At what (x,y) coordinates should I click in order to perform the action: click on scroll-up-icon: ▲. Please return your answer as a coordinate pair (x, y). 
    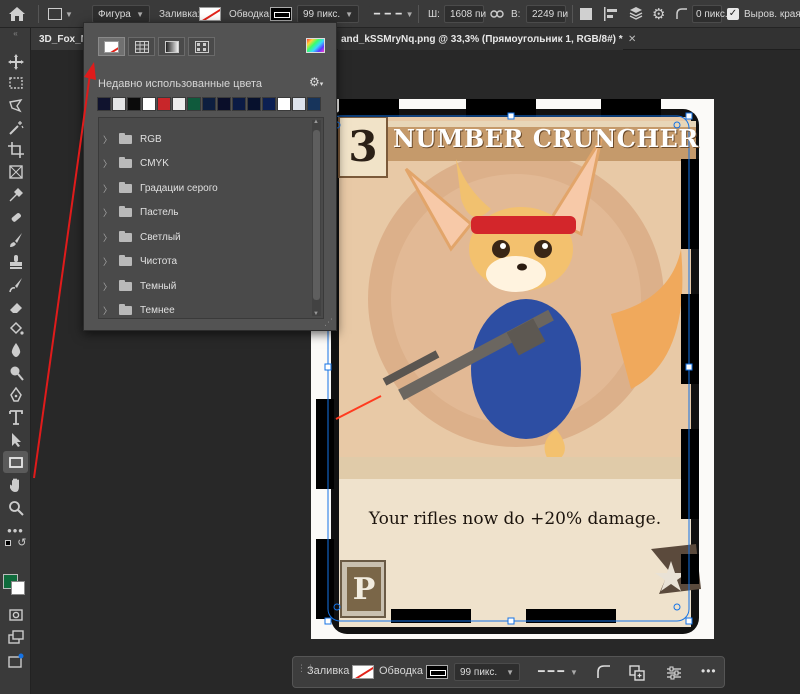
    Looking at the image, I should click on (316, 122).